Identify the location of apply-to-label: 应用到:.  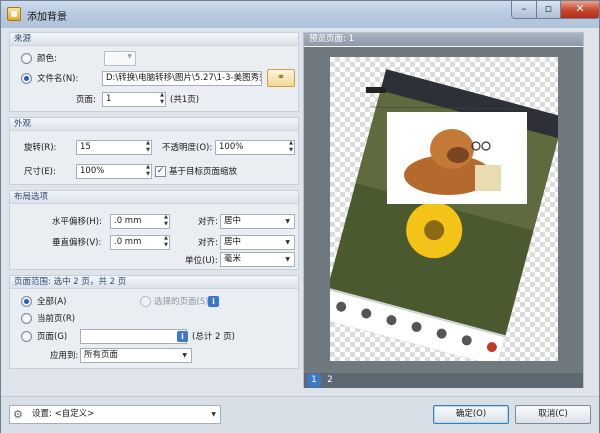
(64, 356).